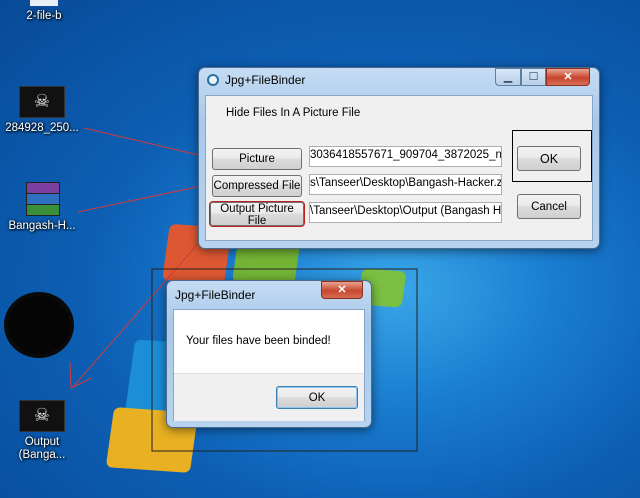  What do you see at coordinates (293, 113) in the screenshot?
I see `window-heading: Hide Files In A Picture File` at bounding box center [293, 113].